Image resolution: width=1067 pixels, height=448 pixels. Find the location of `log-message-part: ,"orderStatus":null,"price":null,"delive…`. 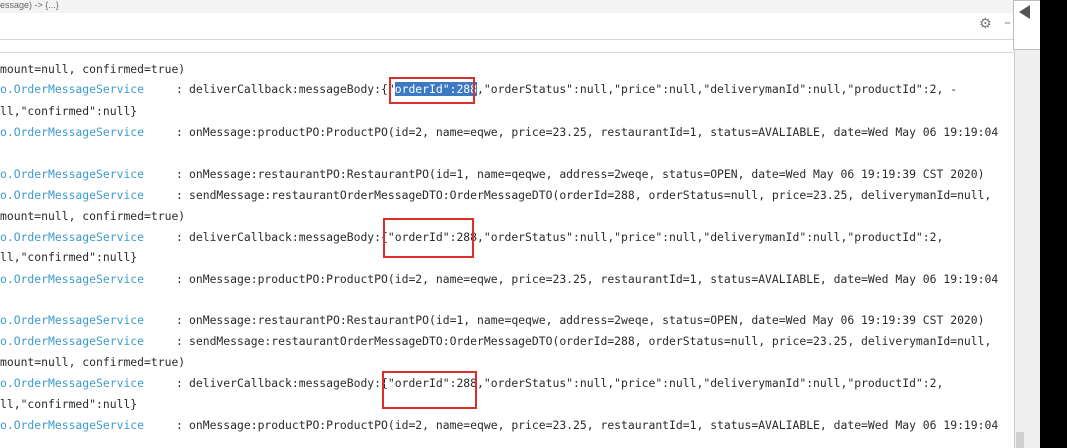

log-message-part: ,"orderStatus":null,"price":null,"delive… is located at coordinates (717, 89).